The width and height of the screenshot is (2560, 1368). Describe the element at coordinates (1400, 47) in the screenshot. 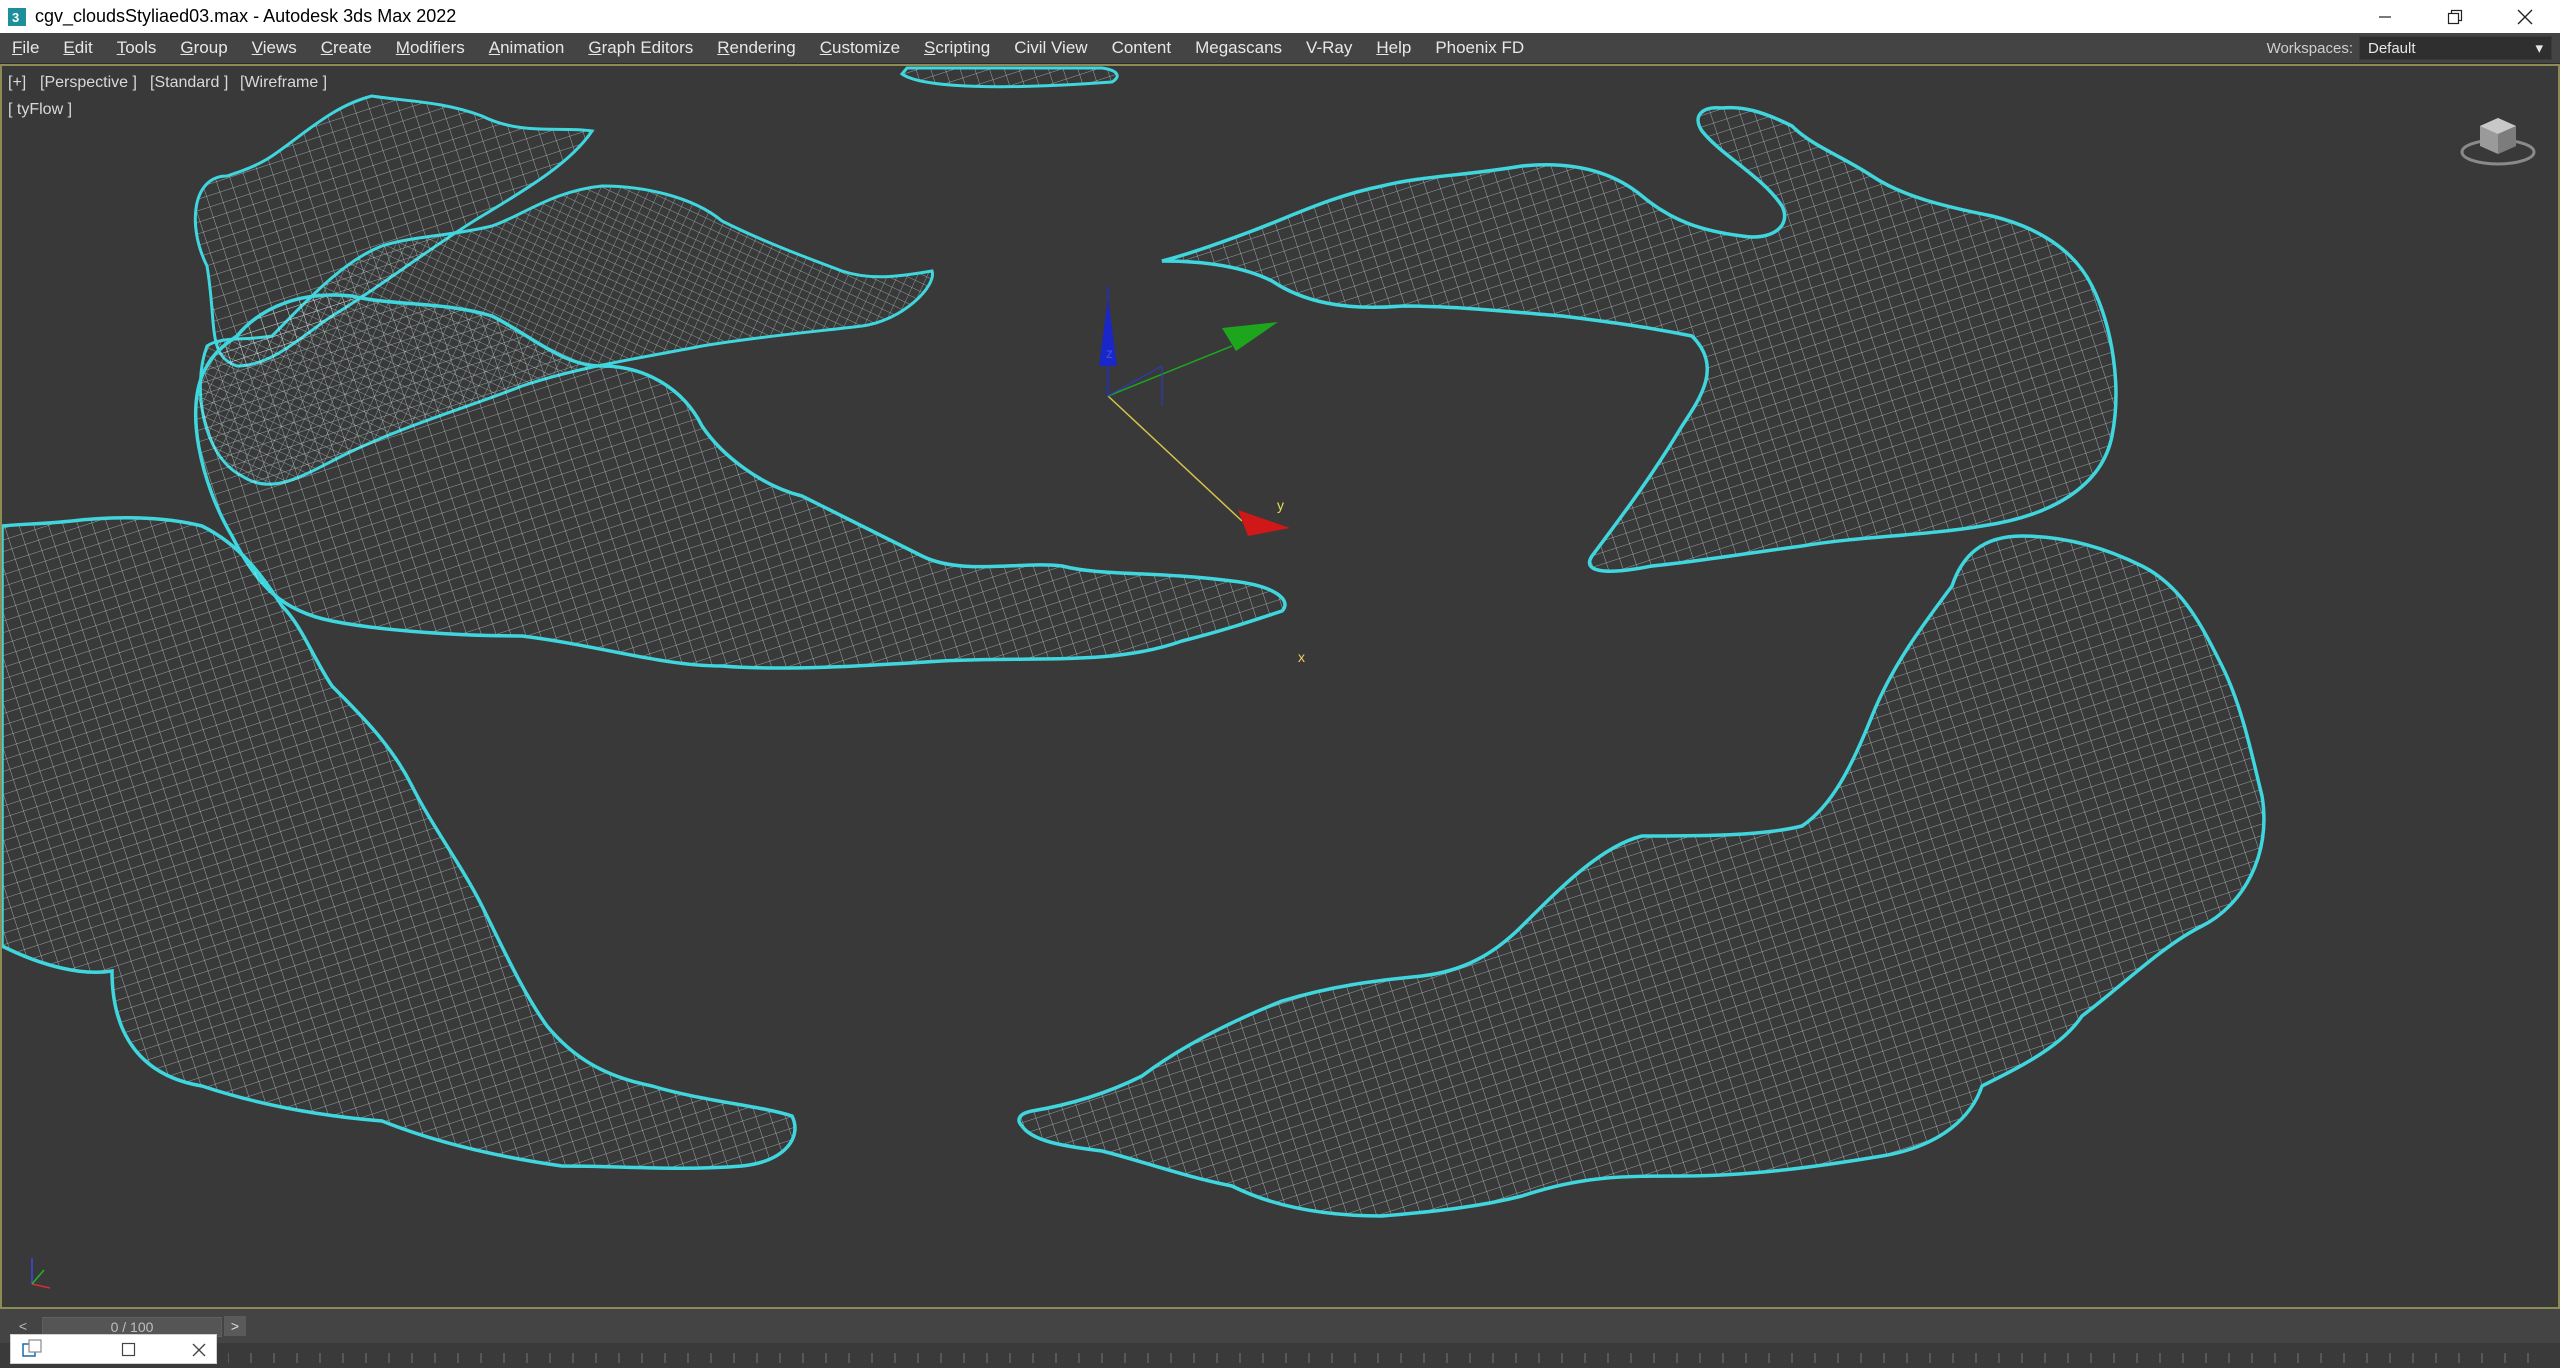

I see `menu-label: elp` at that location.